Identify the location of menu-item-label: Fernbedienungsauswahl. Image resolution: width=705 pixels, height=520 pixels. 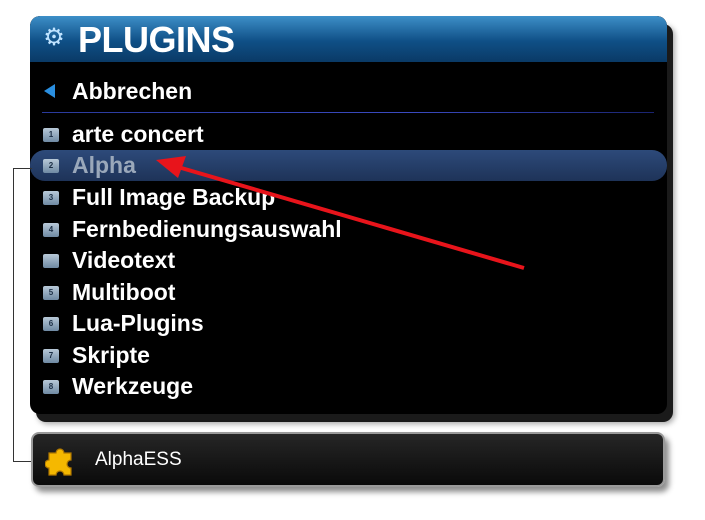
(207, 229).